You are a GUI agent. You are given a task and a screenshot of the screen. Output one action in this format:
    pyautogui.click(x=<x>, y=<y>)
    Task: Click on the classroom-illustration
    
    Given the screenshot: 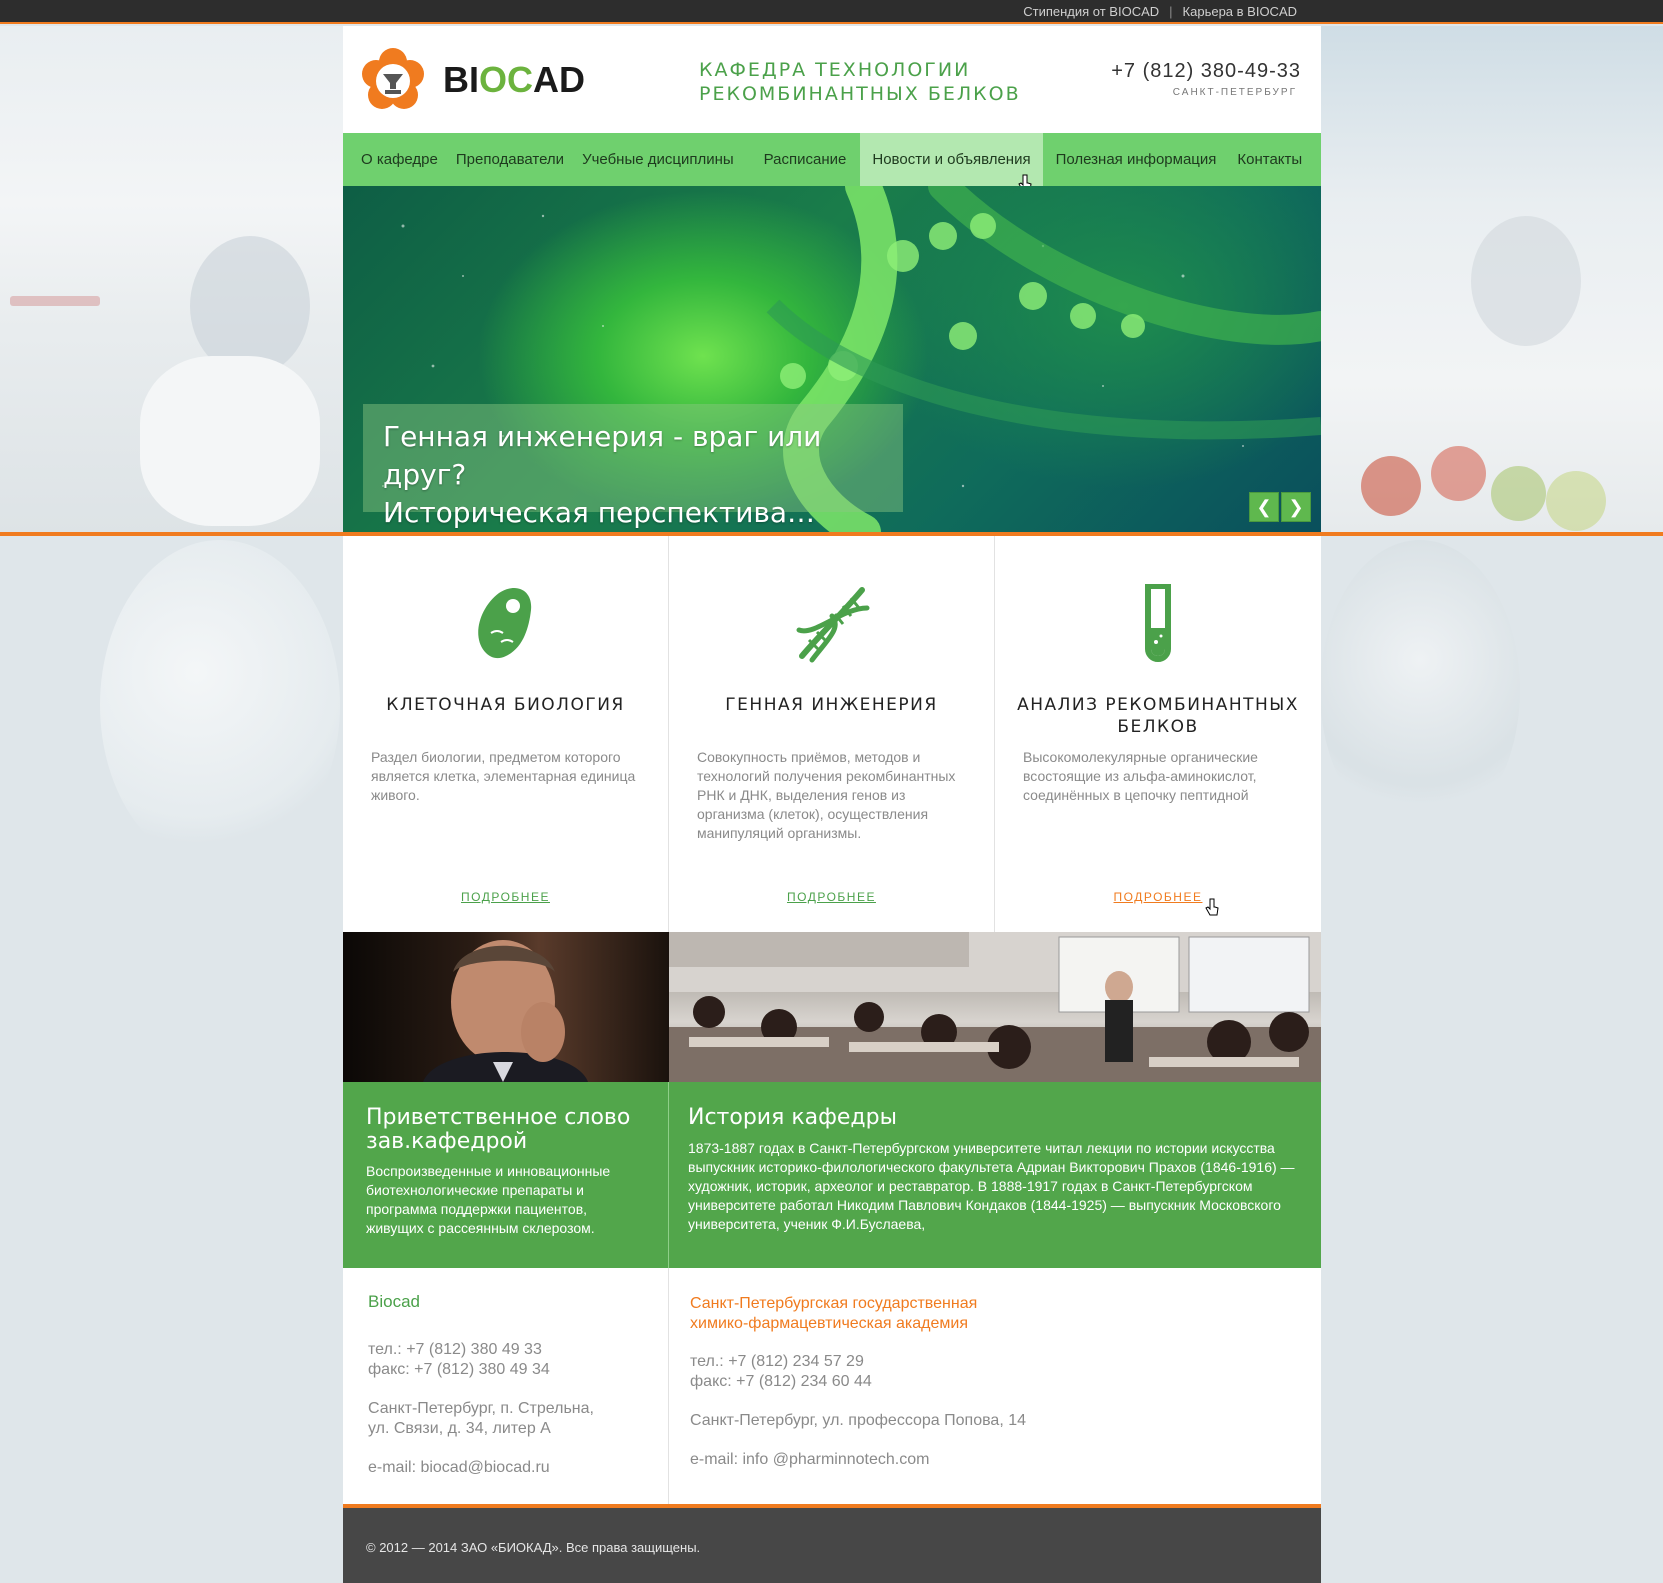 What is the action you would take?
    pyautogui.click(x=995, y=1007)
    